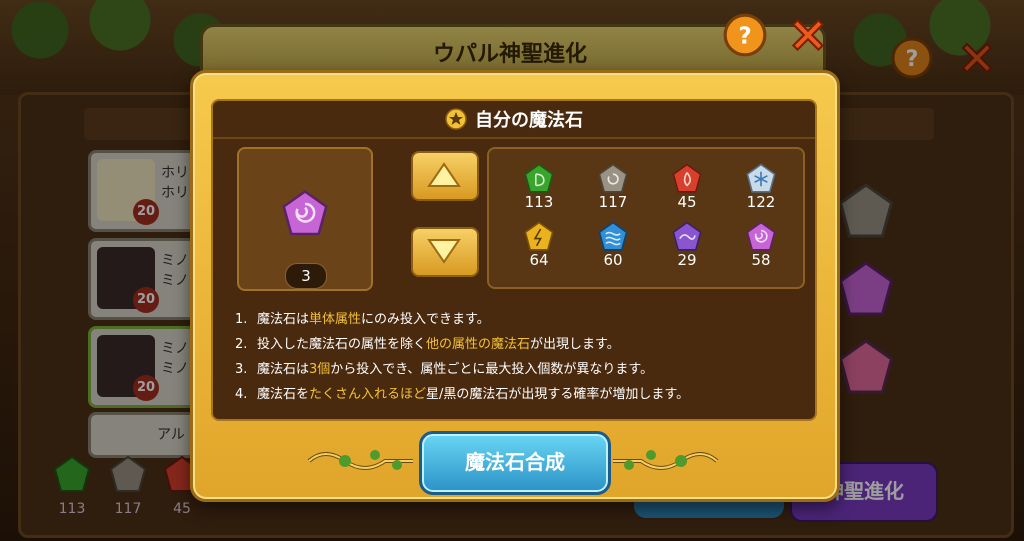 The image size is (1024, 541). I want to click on red-stone-icon, so click(687, 178).